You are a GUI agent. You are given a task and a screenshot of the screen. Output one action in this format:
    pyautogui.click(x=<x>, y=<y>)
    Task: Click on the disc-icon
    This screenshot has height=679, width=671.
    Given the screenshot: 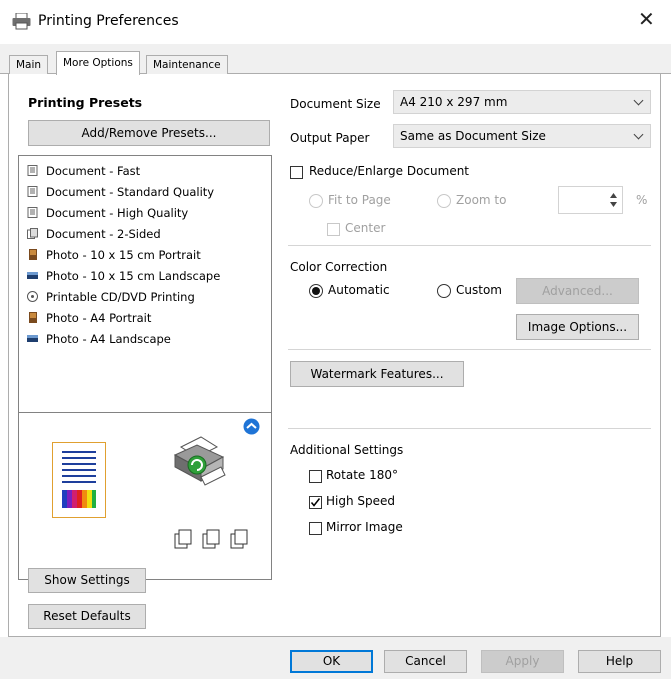 What is the action you would take?
    pyautogui.click(x=32, y=296)
    